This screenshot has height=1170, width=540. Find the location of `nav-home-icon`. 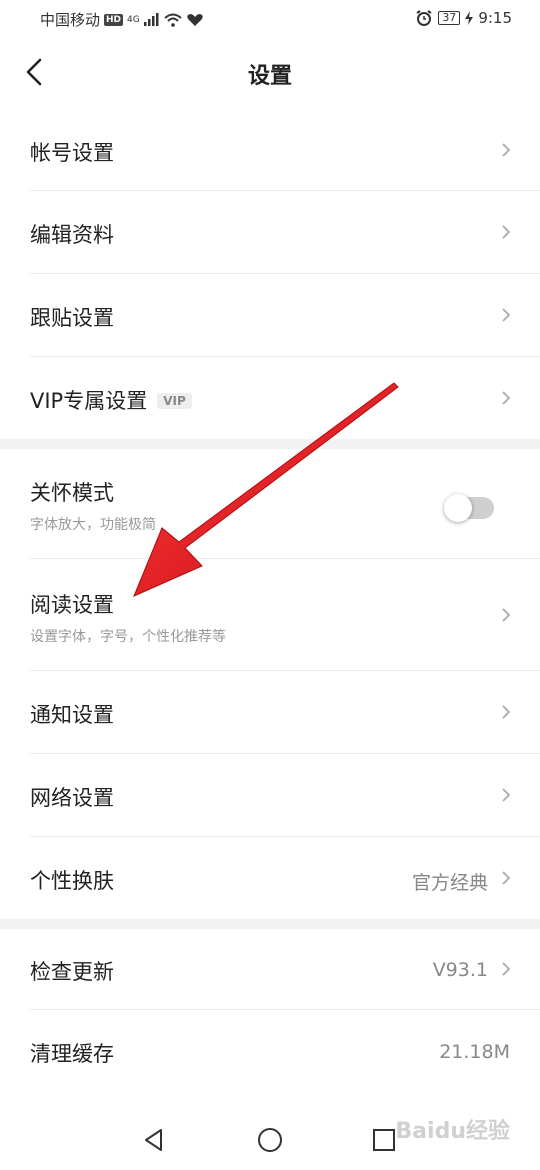

nav-home-icon is located at coordinates (270, 1140).